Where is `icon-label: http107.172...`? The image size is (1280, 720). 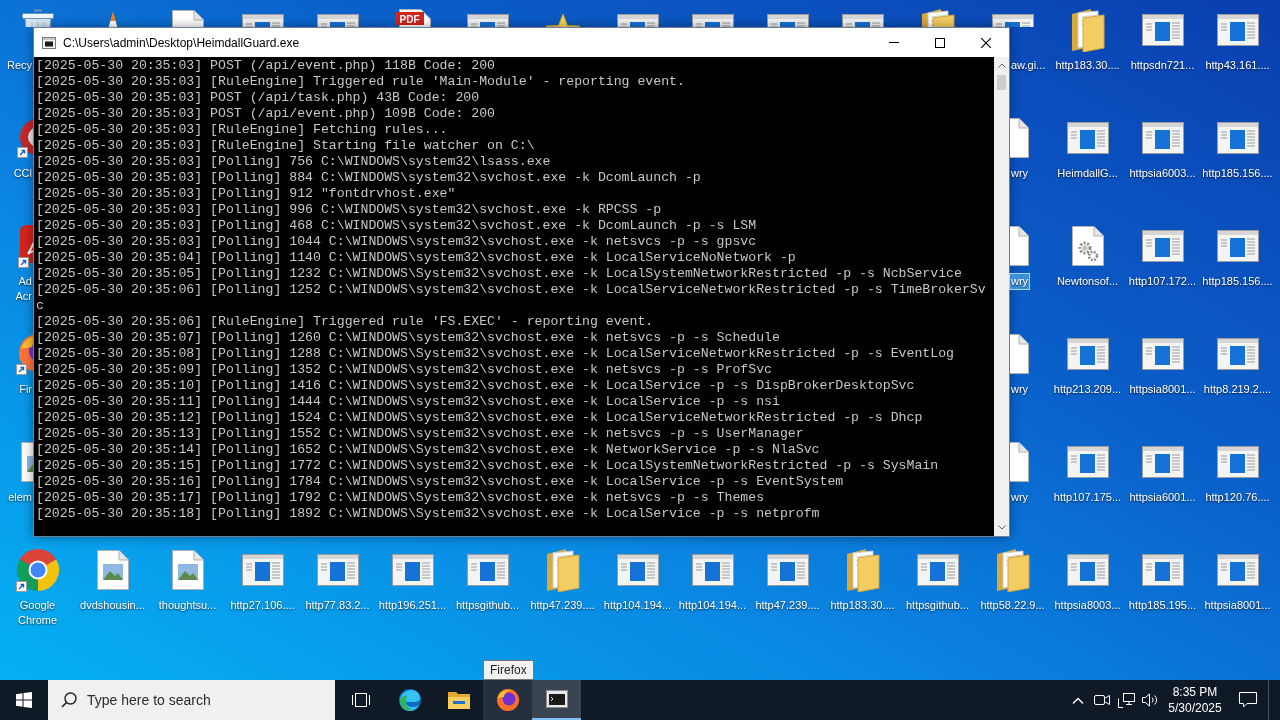 icon-label: http107.172... is located at coordinates (1162, 281).